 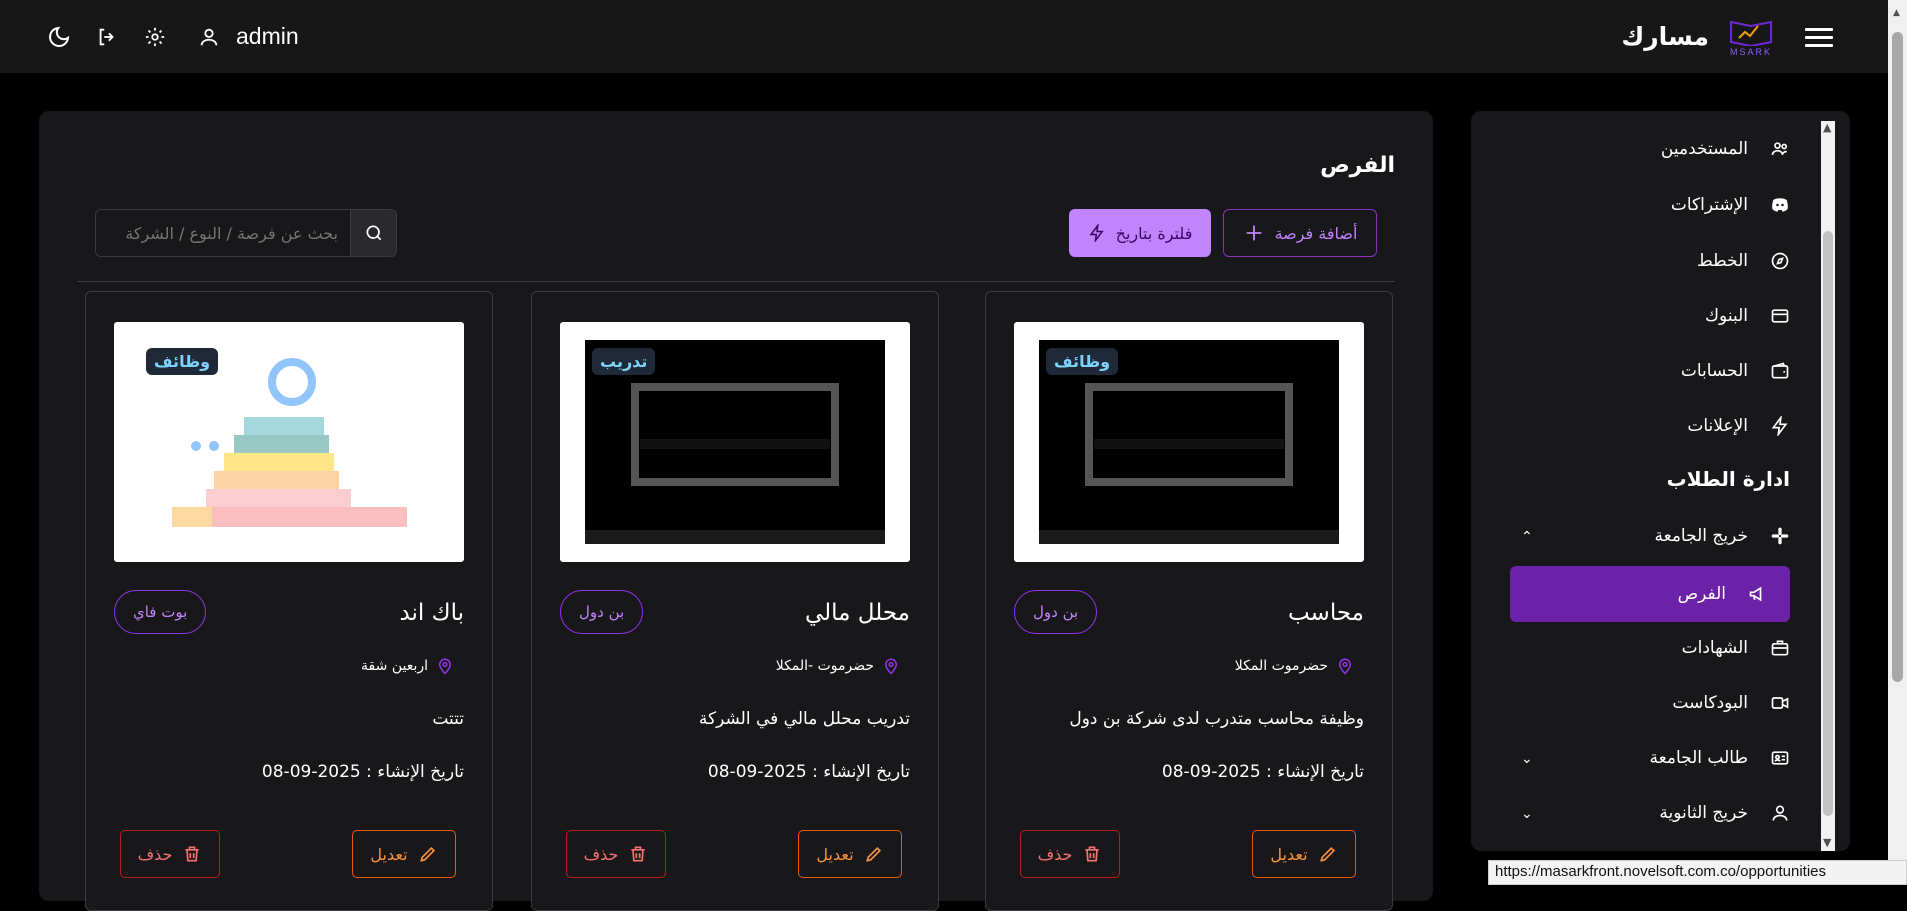 I want to click on sidebar-scrollbar: ▲ ▼, so click(x=1828, y=486).